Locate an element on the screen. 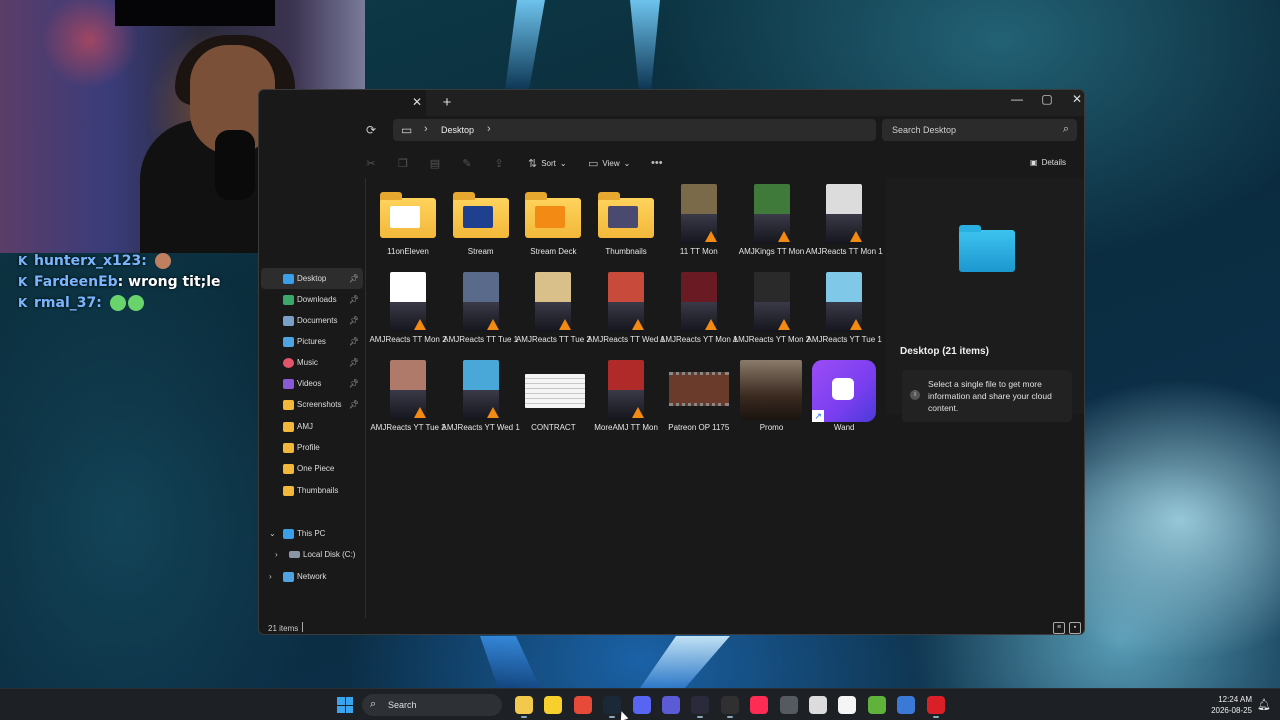 The image size is (1280, 720). rename-icon: ✎ is located at coordinates (467, 164).